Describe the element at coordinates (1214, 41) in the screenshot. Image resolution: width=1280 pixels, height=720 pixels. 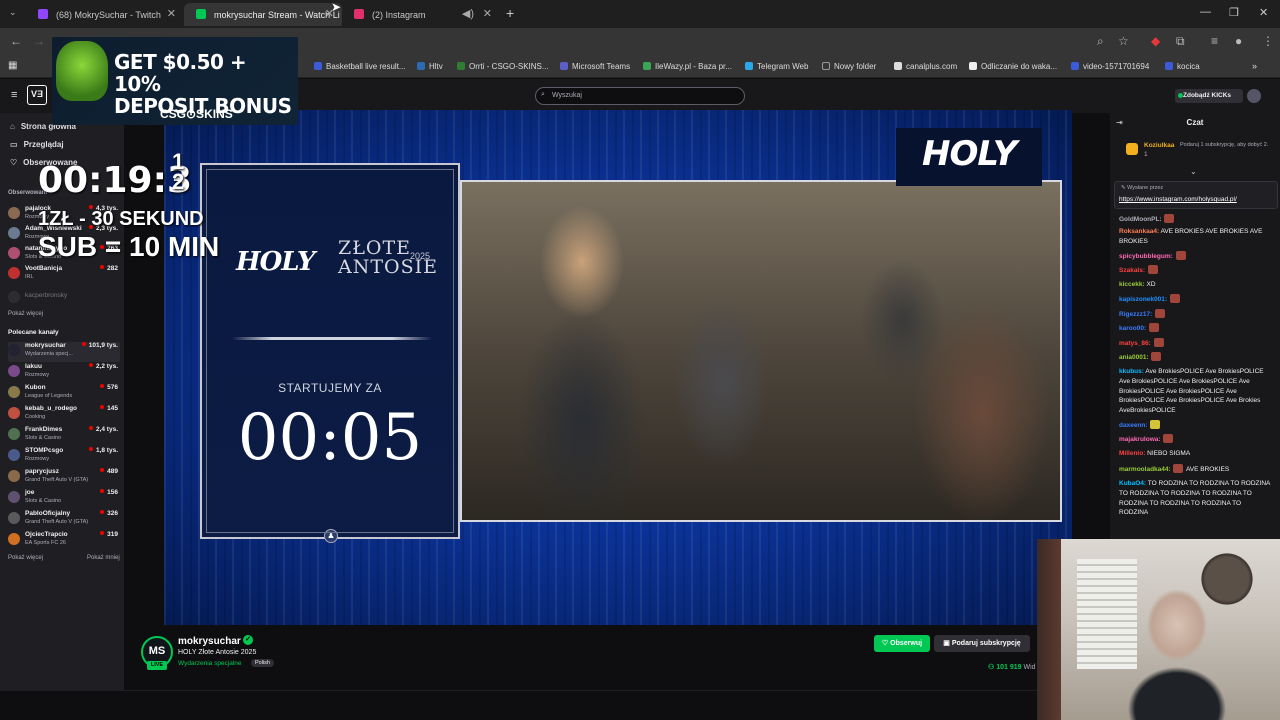
I see `media-icon: ≡` at that location.